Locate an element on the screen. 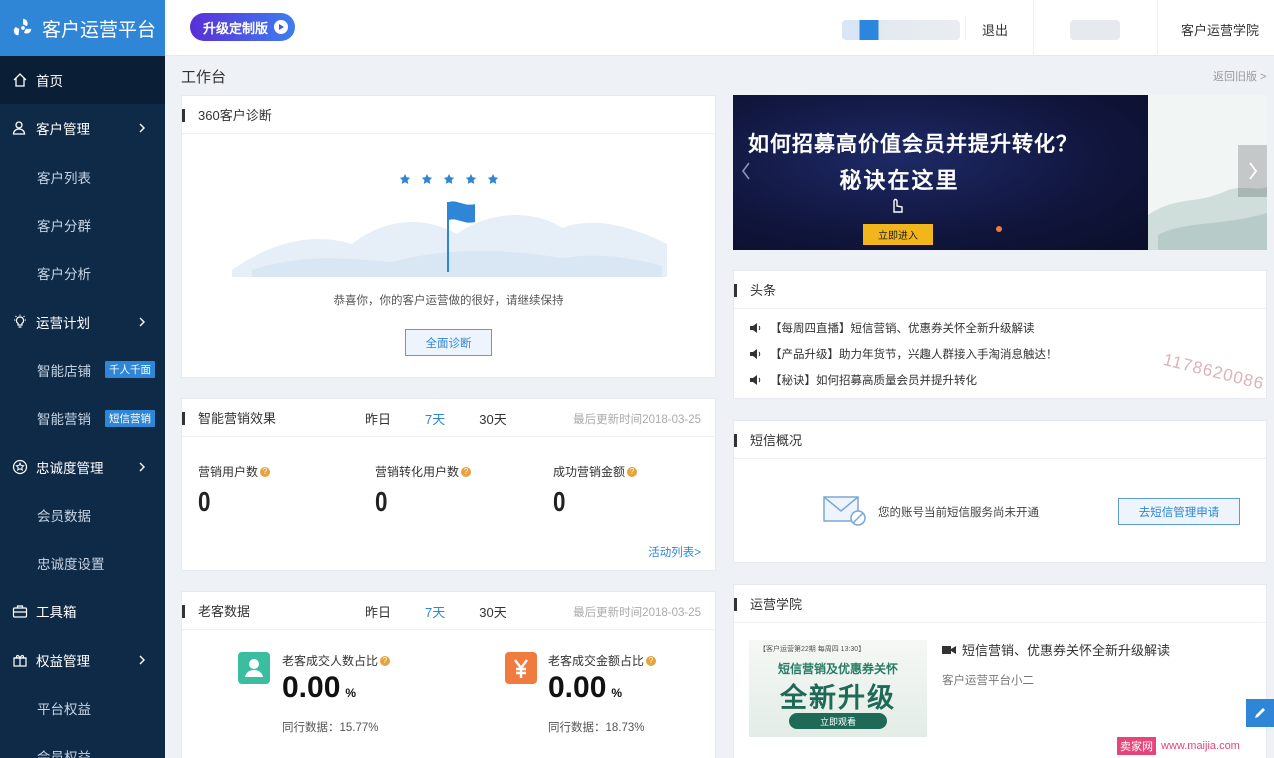  card-title: 老客数据 is located at coordinates (224, 611).